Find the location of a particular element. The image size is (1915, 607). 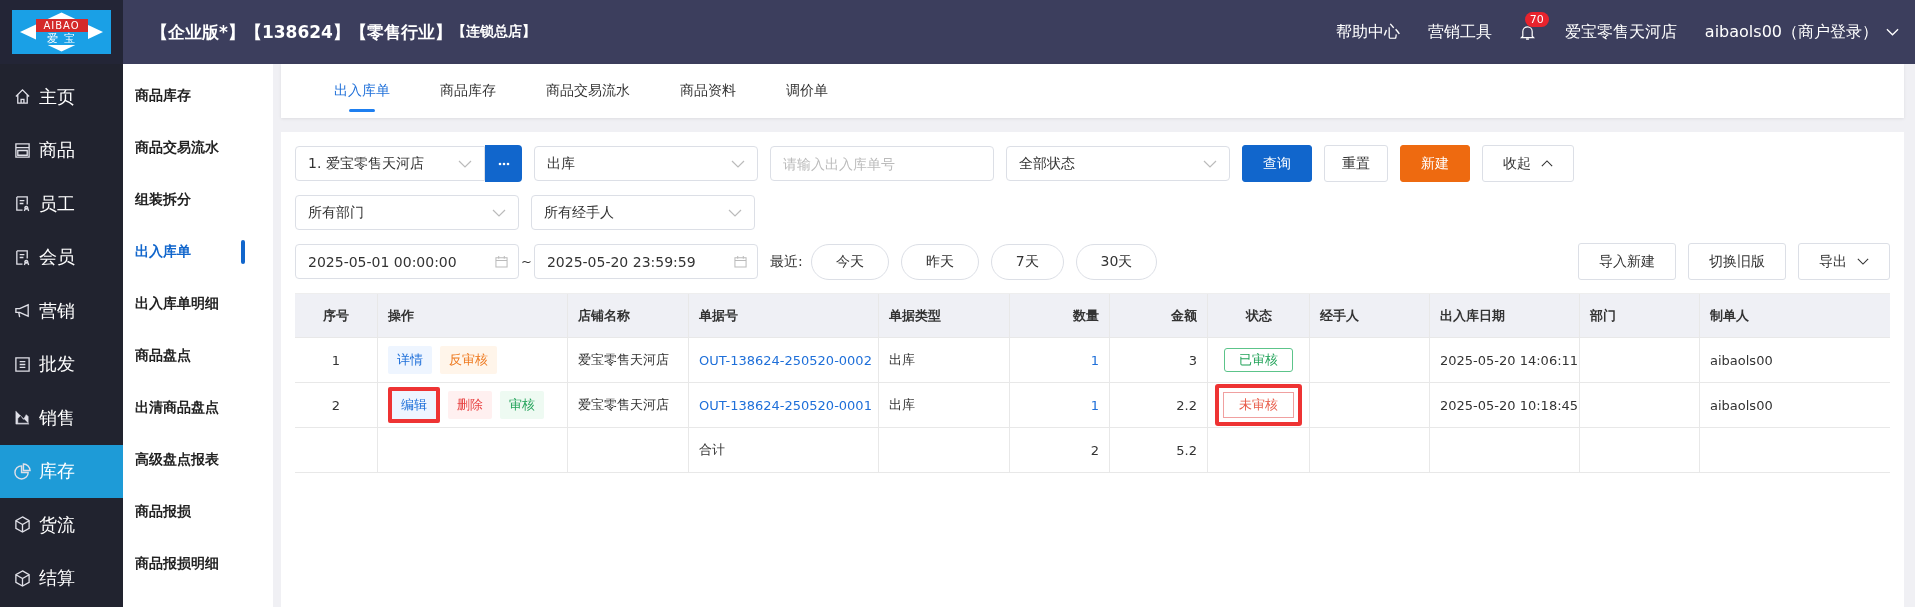

store-type-label: 【连锁总店】 is located at coordinates (493, 32).